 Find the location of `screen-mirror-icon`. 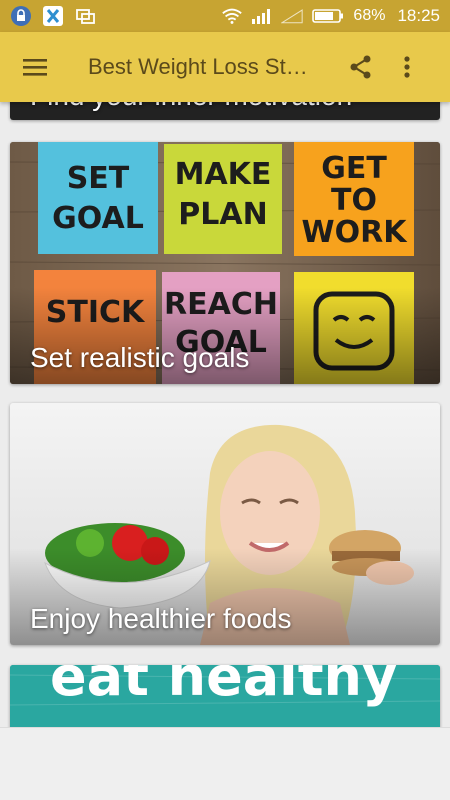

screen-mirror-icon is located at coordinates (85, 16).